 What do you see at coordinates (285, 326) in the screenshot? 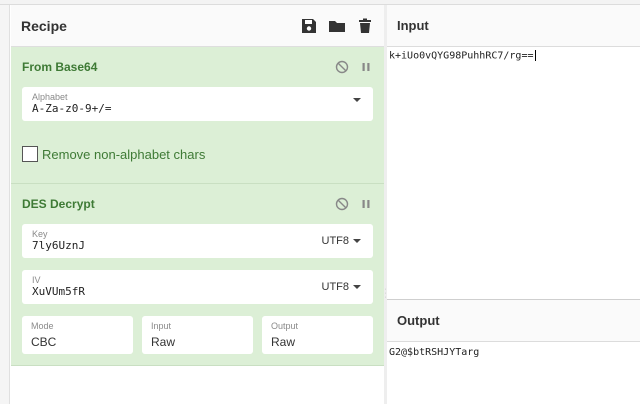
I see `output-format-label: Output` at bounding box center [285, 326].